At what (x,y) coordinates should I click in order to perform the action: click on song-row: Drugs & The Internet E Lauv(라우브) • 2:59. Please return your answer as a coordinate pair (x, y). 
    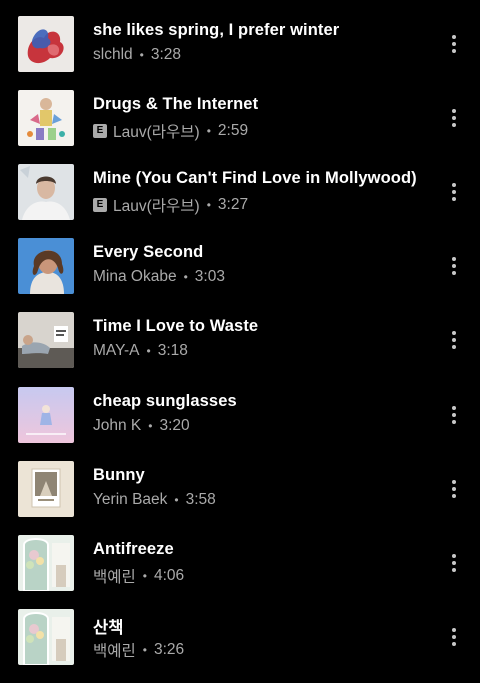
    Looking at the image, I should click on (240, 127).